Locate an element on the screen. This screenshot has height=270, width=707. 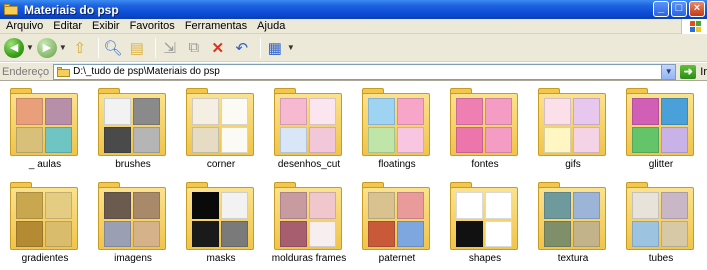
menu-favoritos: Favoritos is located at coordinates (152, 26).